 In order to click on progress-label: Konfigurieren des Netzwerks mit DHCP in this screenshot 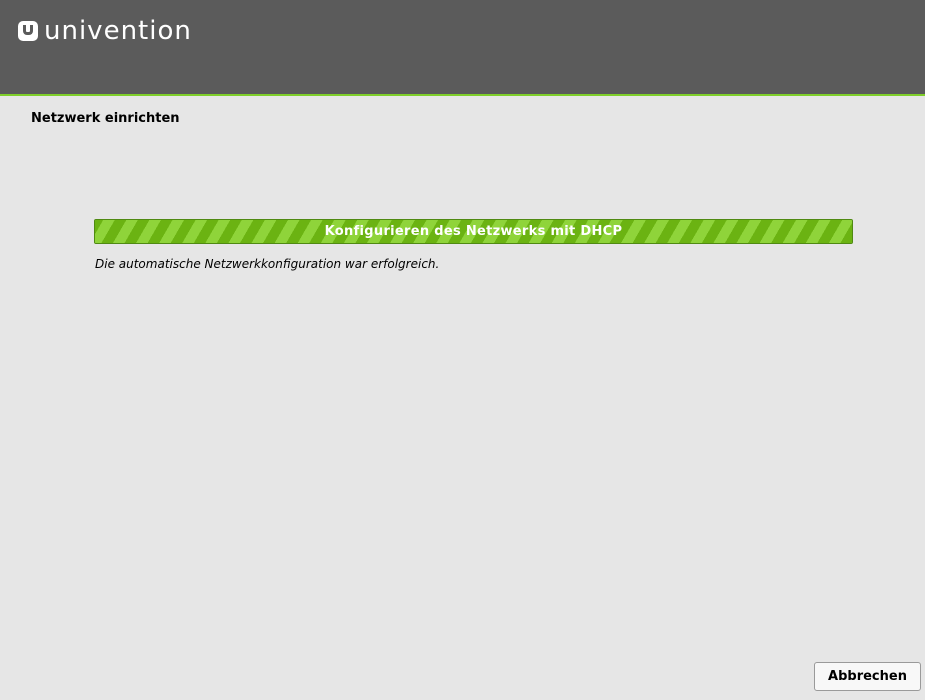, I will do `click(473, 231)`.